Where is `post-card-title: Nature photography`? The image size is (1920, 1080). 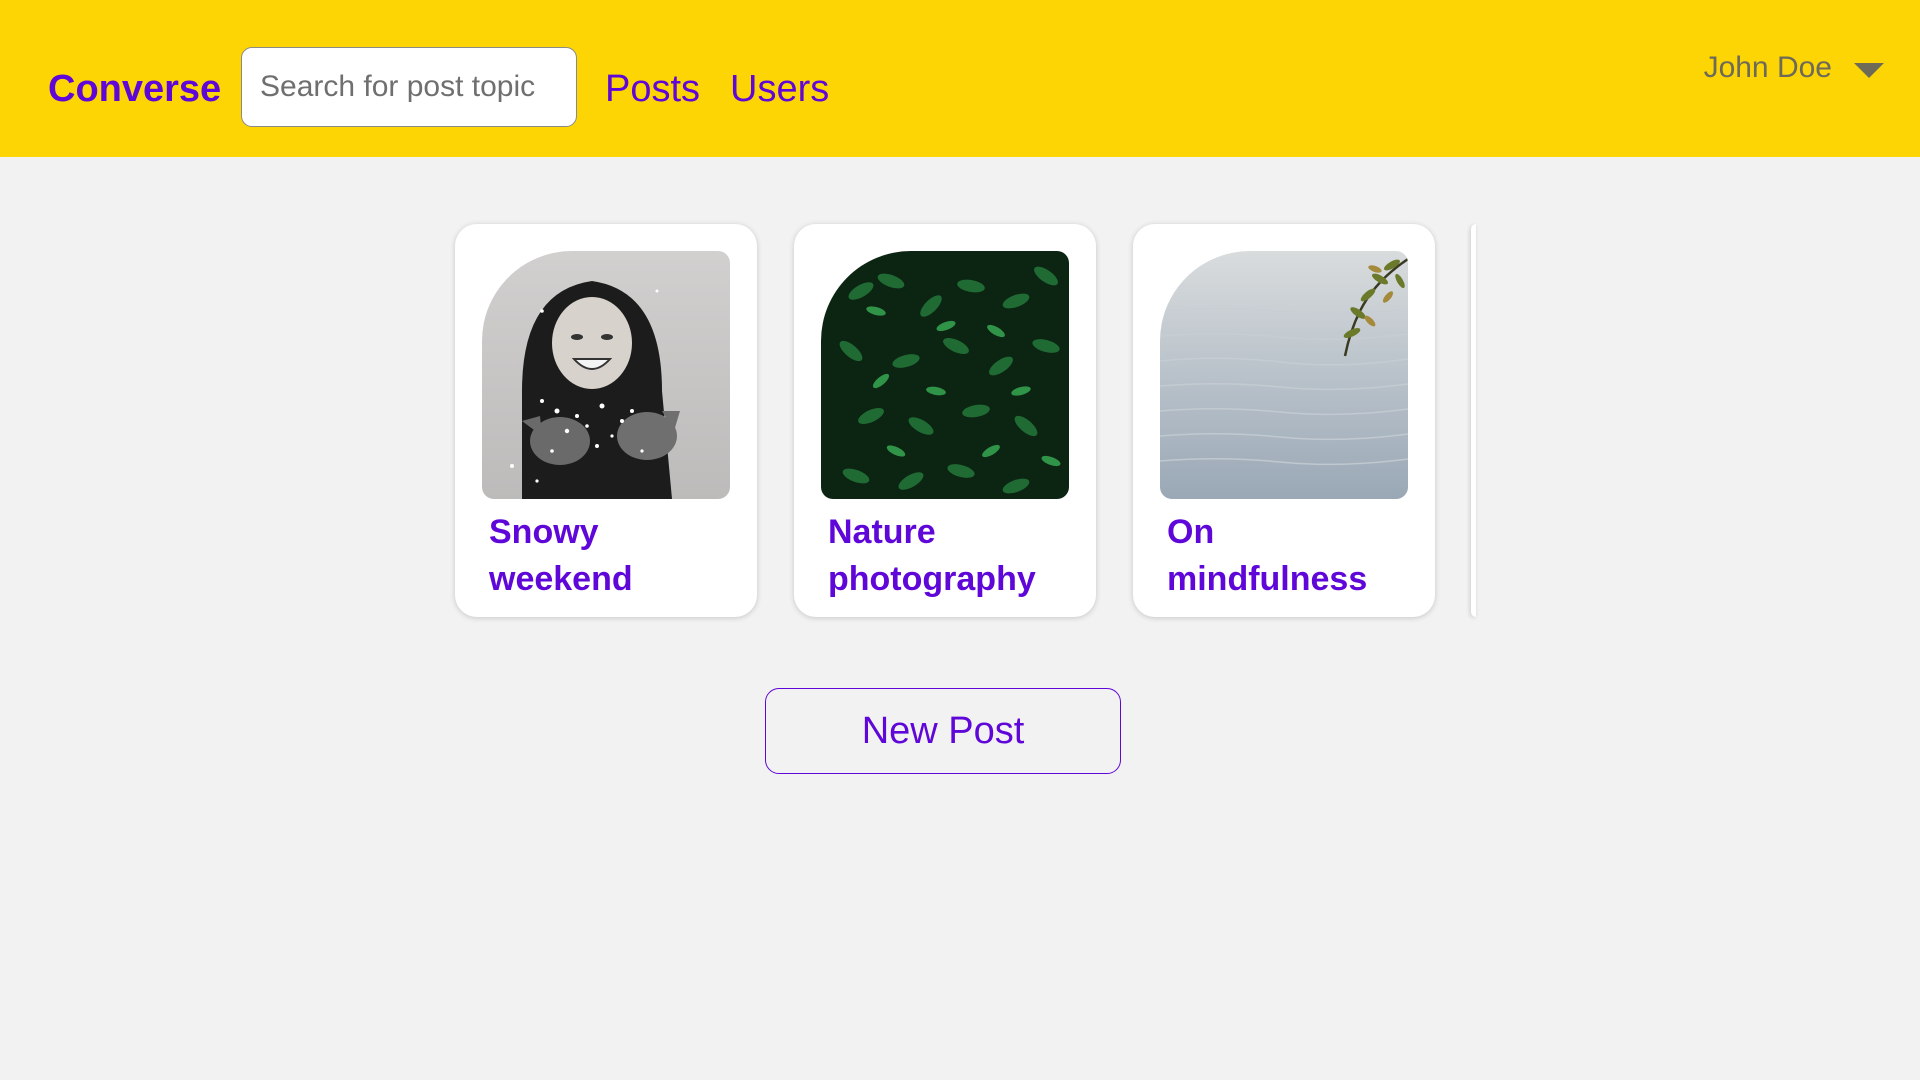
post-card-title: Nature photography is located at coordinates (932, 555).